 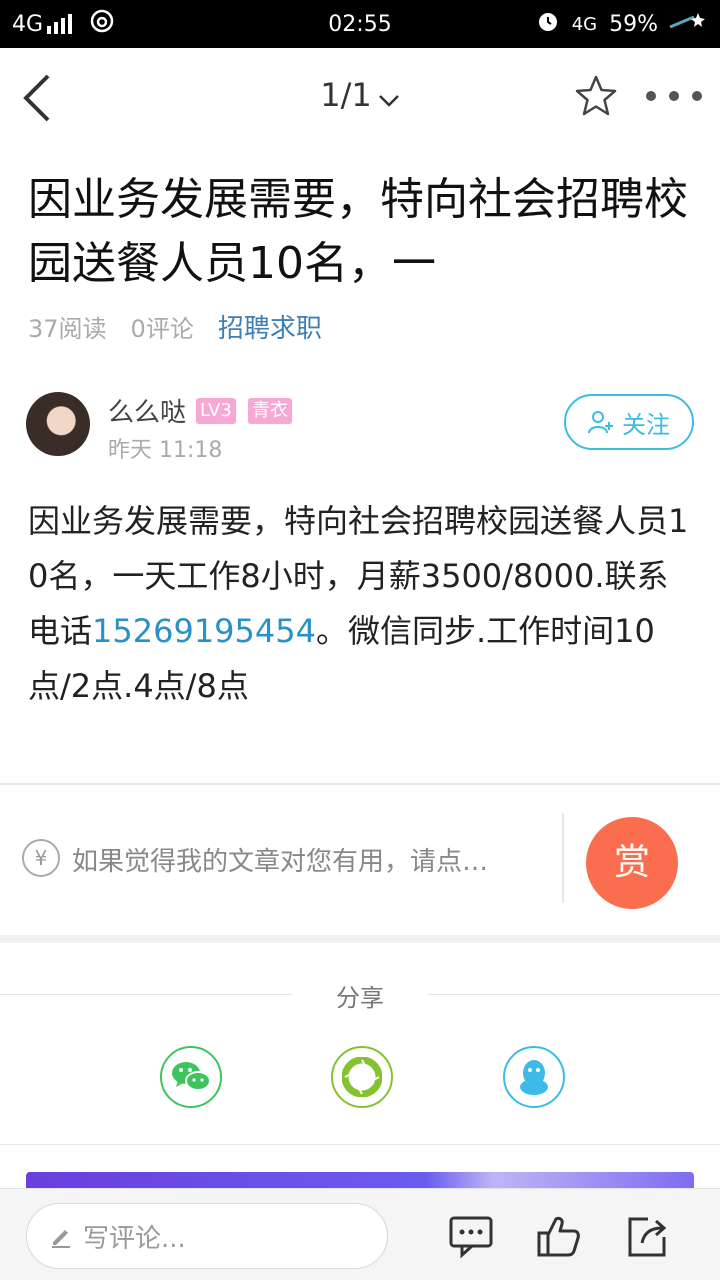 What do you see at coordinates (361, 427) in the screenshot?
I see `author-row: 么么哒 LV3 青衣 昨天 11:18 关注` at bounding box center [361, 427].